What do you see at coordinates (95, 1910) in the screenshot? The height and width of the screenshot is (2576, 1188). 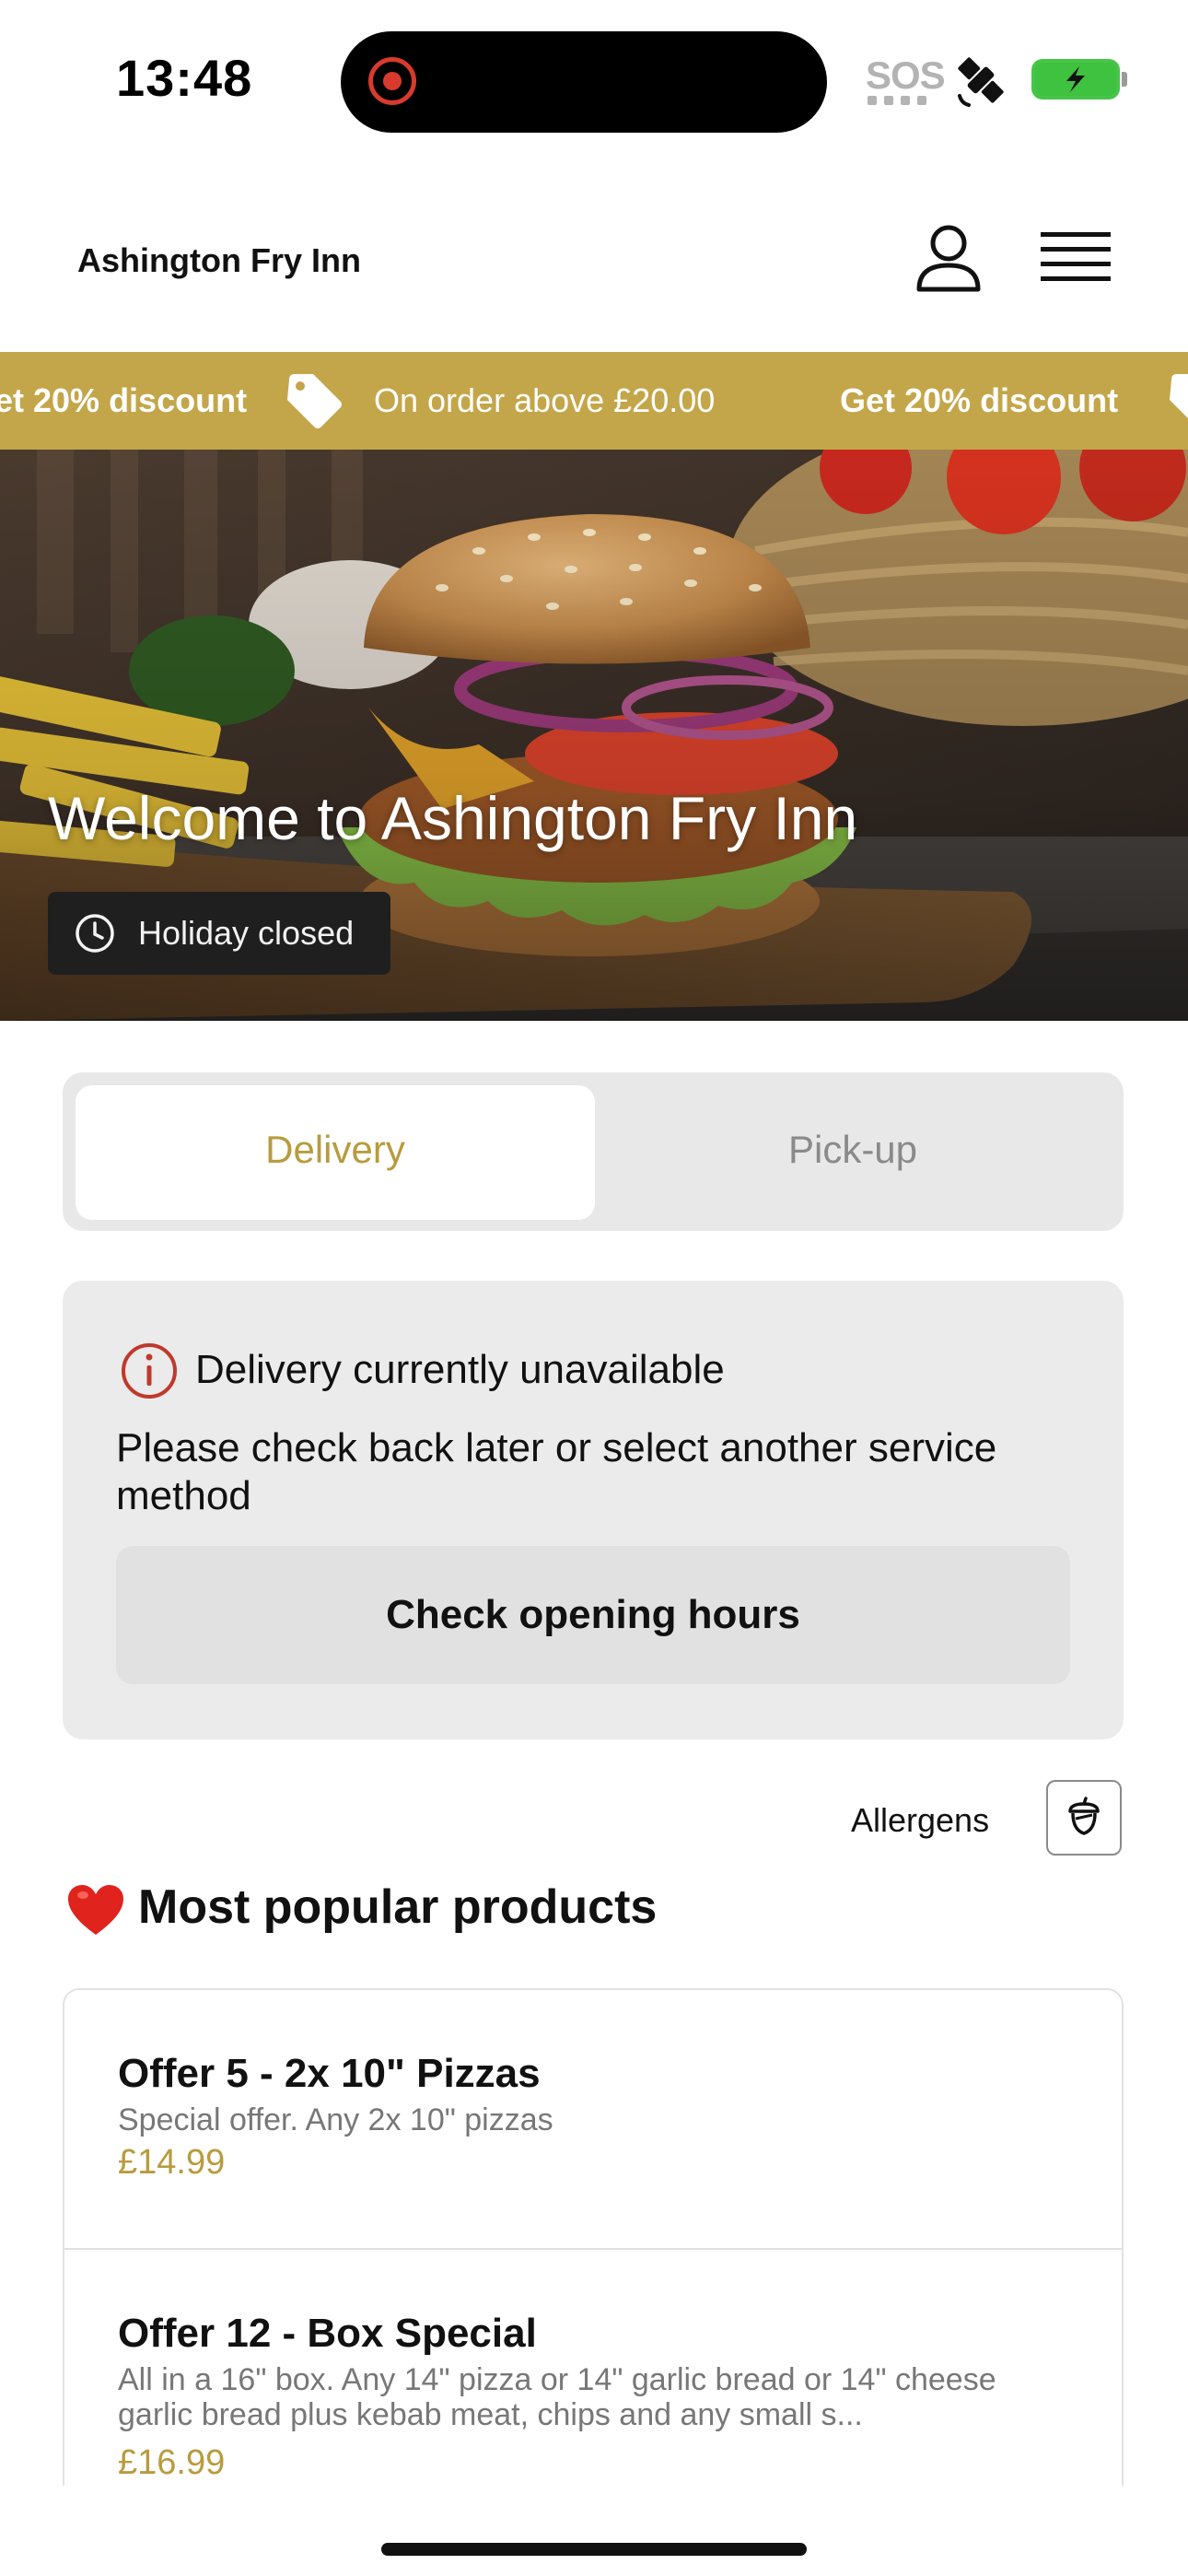 I see `heart-icon` at bounding box center [95, 1910].